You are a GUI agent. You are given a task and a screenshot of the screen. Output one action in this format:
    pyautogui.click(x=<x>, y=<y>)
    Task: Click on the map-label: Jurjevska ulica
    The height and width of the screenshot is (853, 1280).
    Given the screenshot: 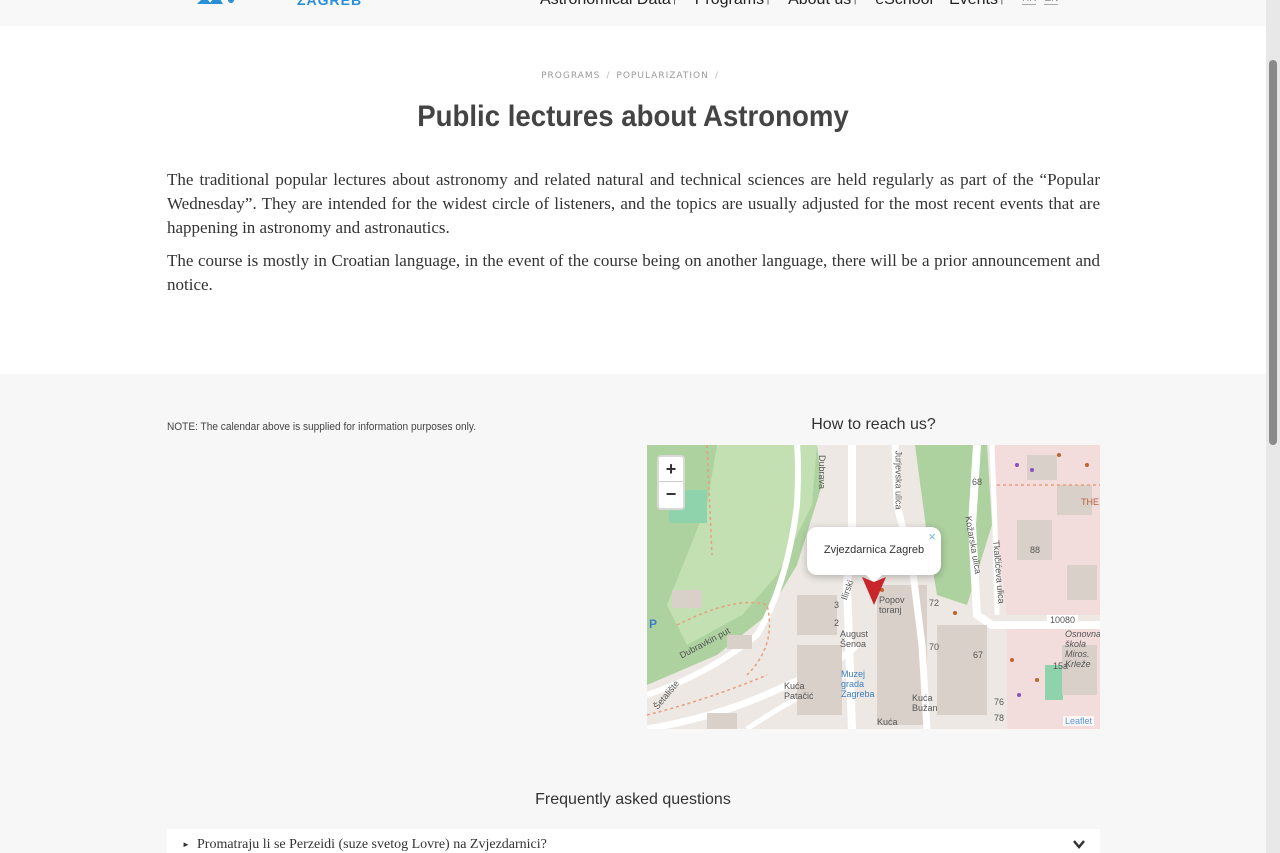 What is the action you would take?
    pyautogui.click(x=898, y=480)
    